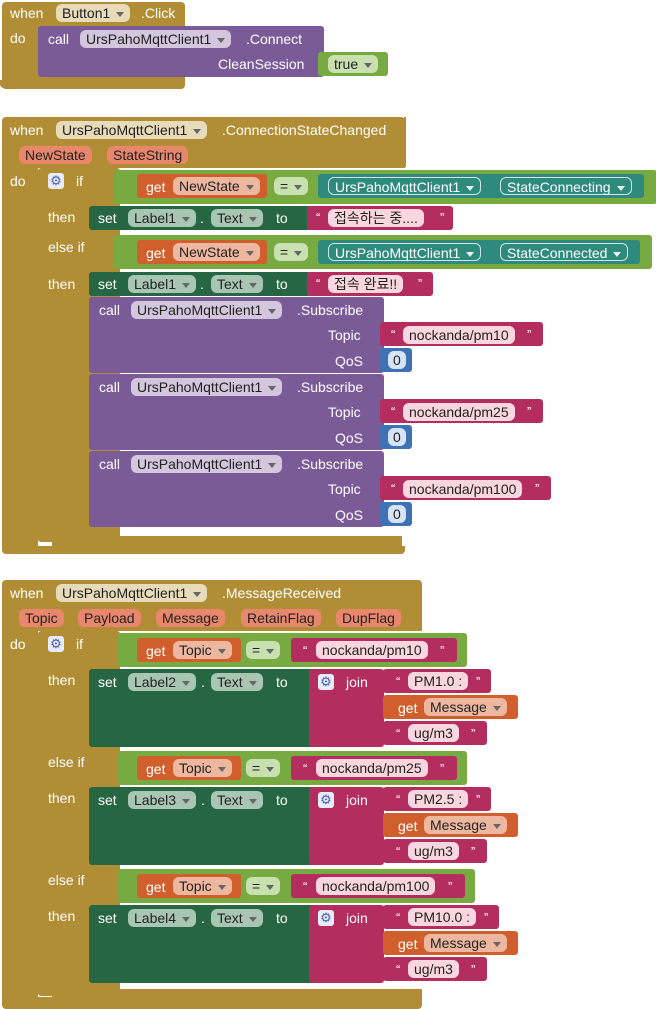 The image size is (656, 1009). I want to click on text-field: nockanda/pm100, so click(376, 886).